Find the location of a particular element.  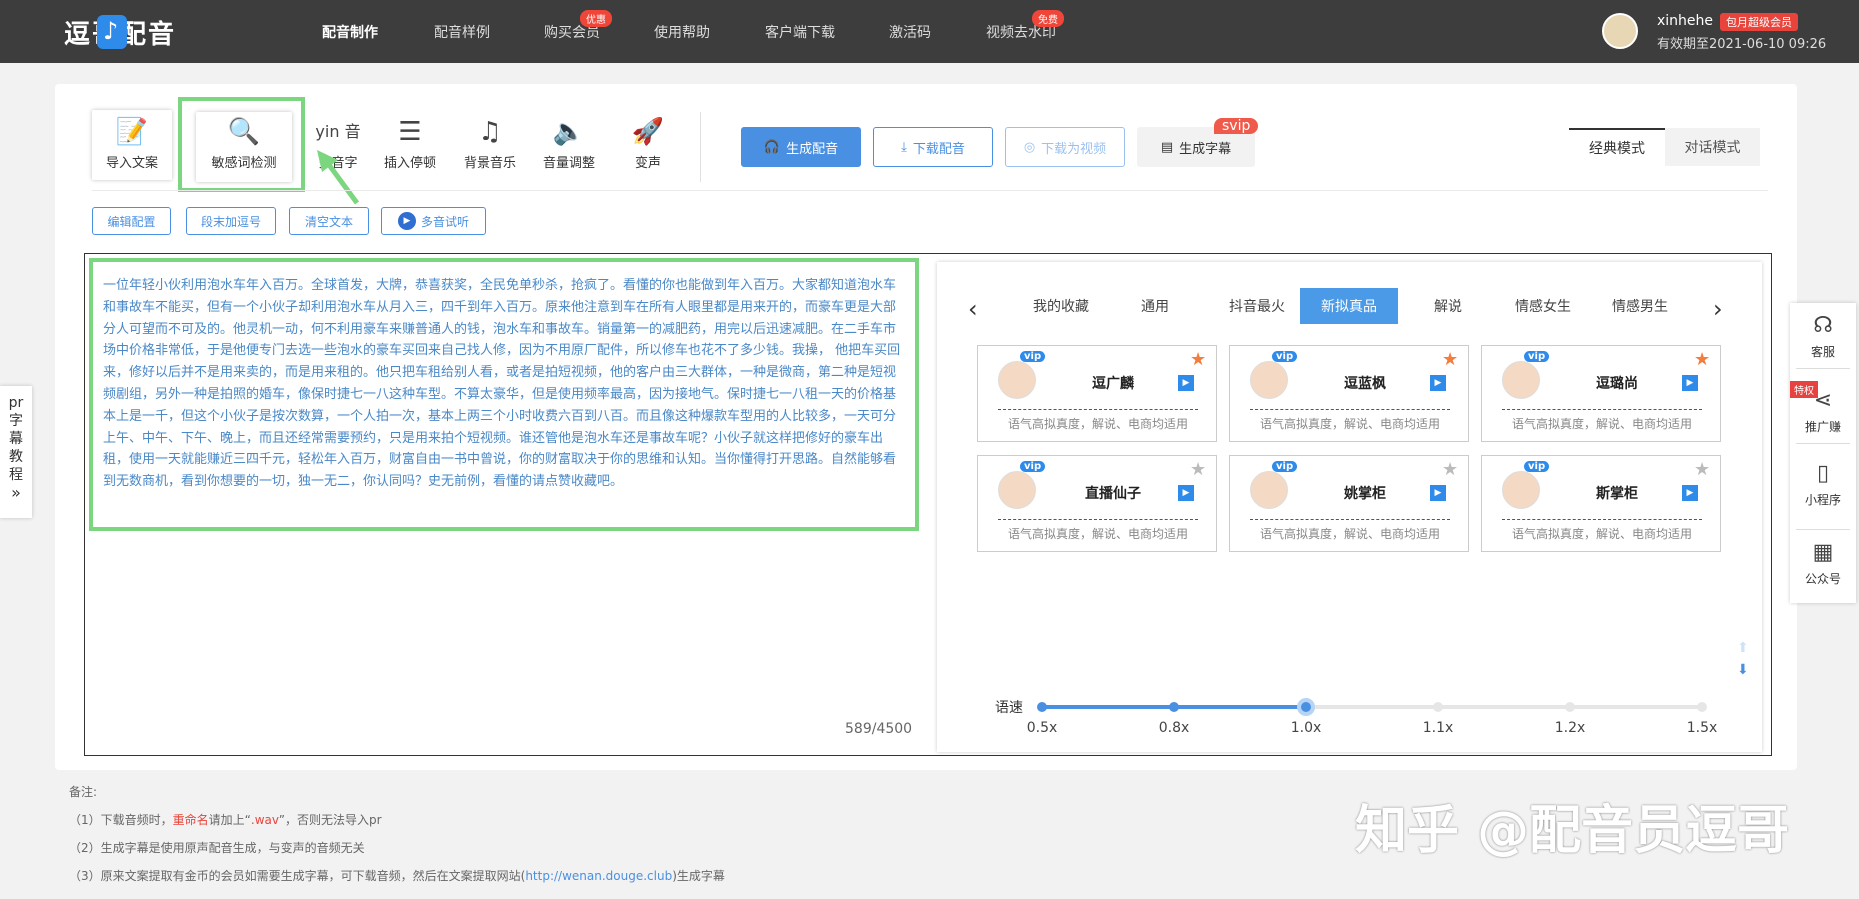

voice-change-tool: 🚀 变声 is located at coordinates (648, 141).